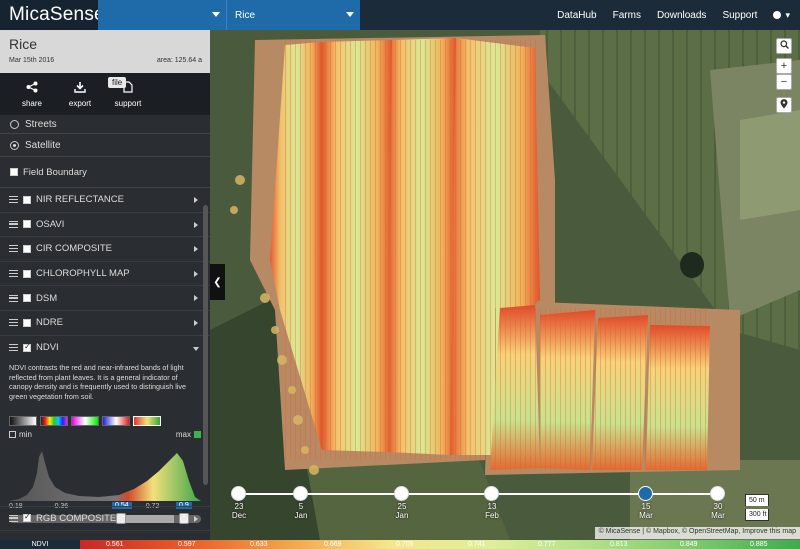  I want to click on timeline-label: 5 Jan, so click(301, 511).